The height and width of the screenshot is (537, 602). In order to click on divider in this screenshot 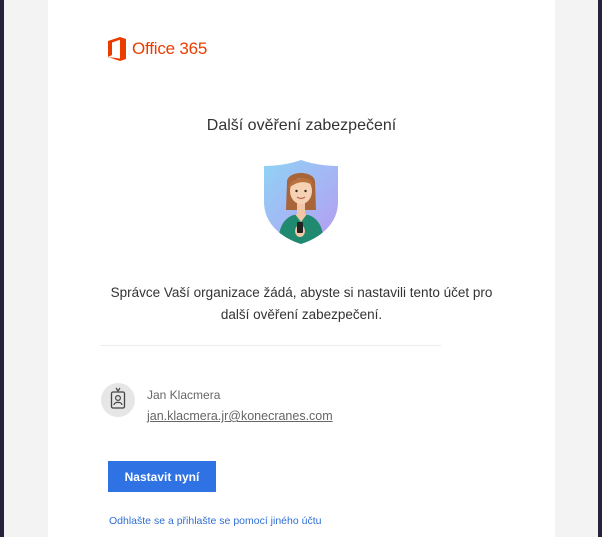, I will do `click(270, 345)`.